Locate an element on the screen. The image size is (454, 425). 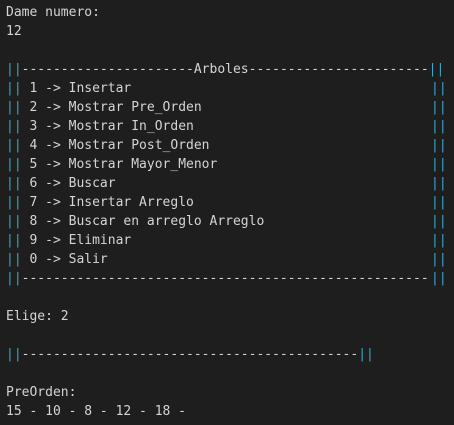
menu-item-label: 8 -> Buscar en arreglo Arreglo is located at coordinates (143, 221).